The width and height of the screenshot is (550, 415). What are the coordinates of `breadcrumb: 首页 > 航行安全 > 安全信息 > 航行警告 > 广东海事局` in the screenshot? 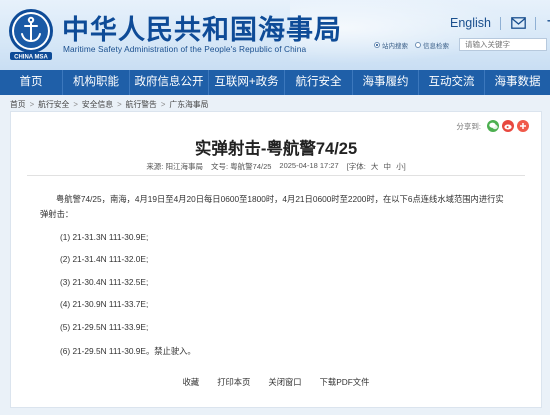 It's located at (109, 104).